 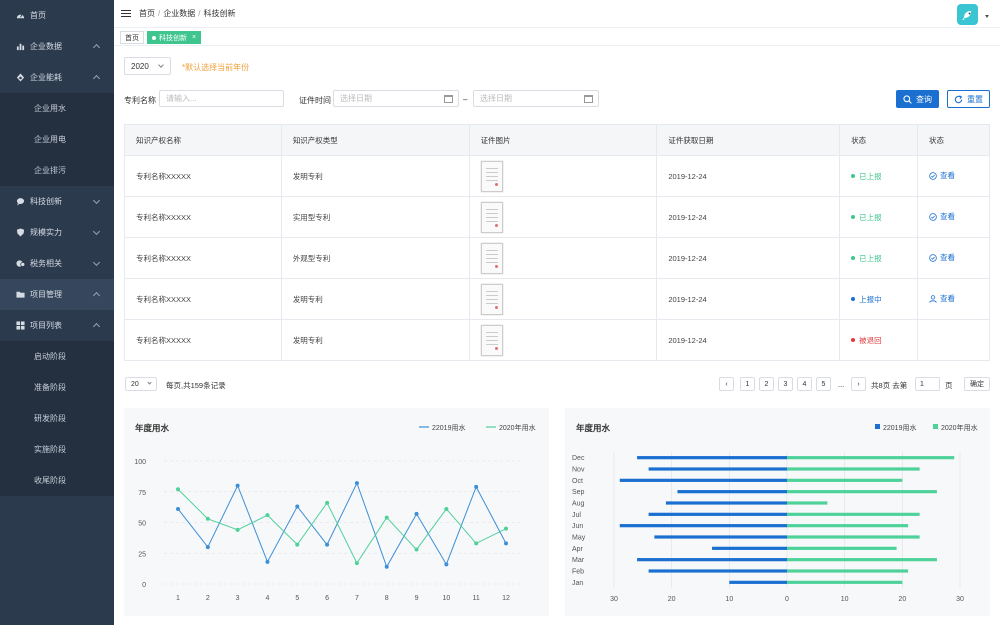 What do you see at coordinates (57, 139) in the screenshot?
I see `sidebar-item-electricity: 企业用电` at bounding box center [57, 139].